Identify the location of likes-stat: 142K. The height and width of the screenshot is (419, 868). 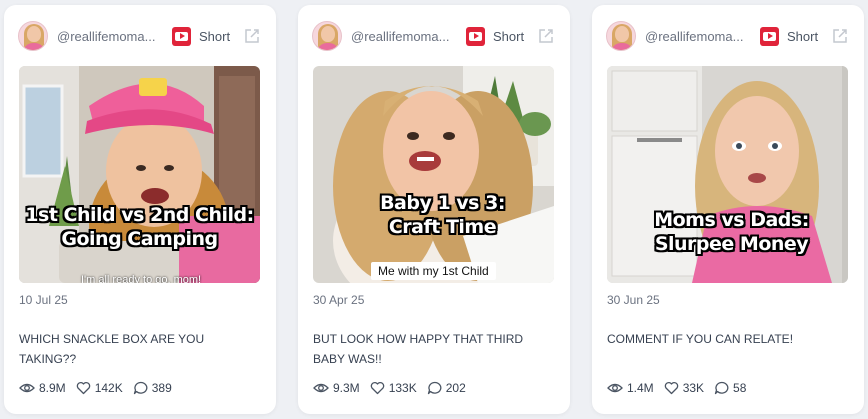
(99, 388).